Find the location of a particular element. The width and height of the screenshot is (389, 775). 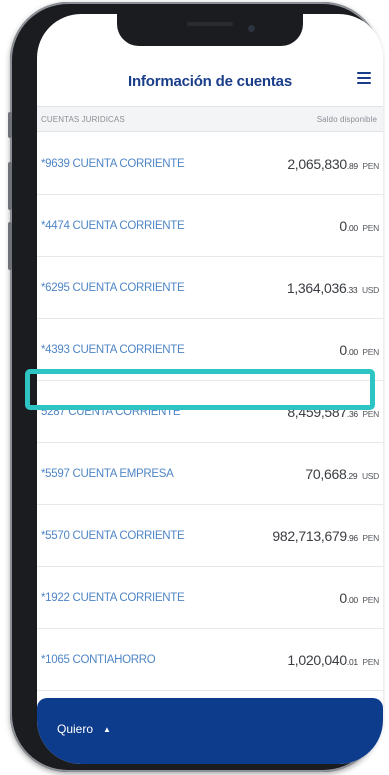

app-header: Información de cuentas is located at coordinates (210, 81).